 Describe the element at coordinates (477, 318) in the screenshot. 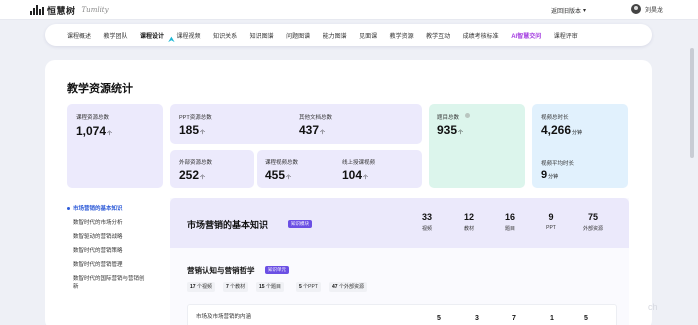

I see `row-value: 3` at that location.